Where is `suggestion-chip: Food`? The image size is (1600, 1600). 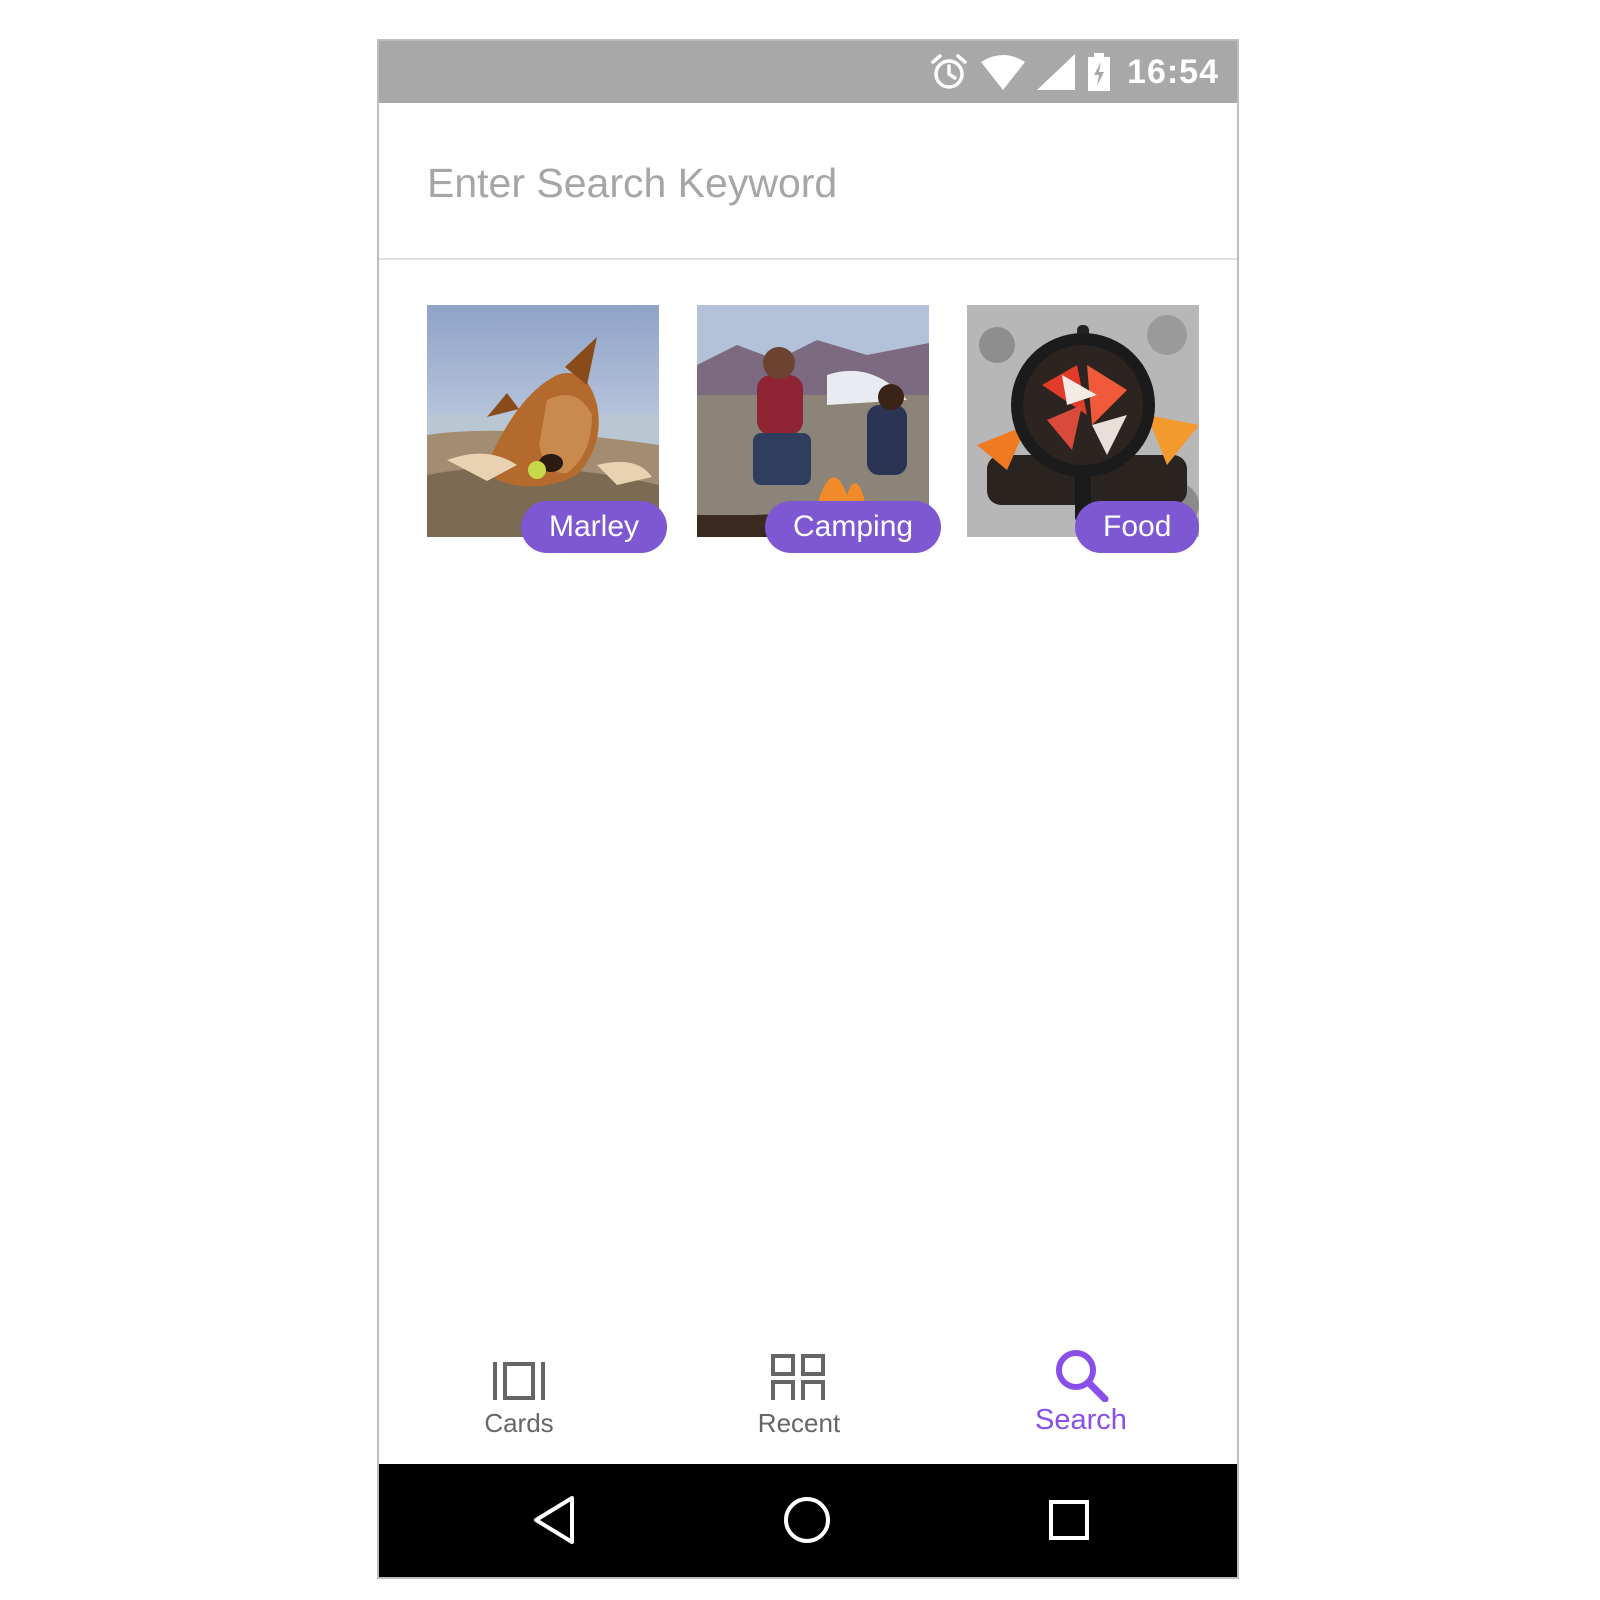 suggestion-chip: Food is located at coordinates (1137, 527).